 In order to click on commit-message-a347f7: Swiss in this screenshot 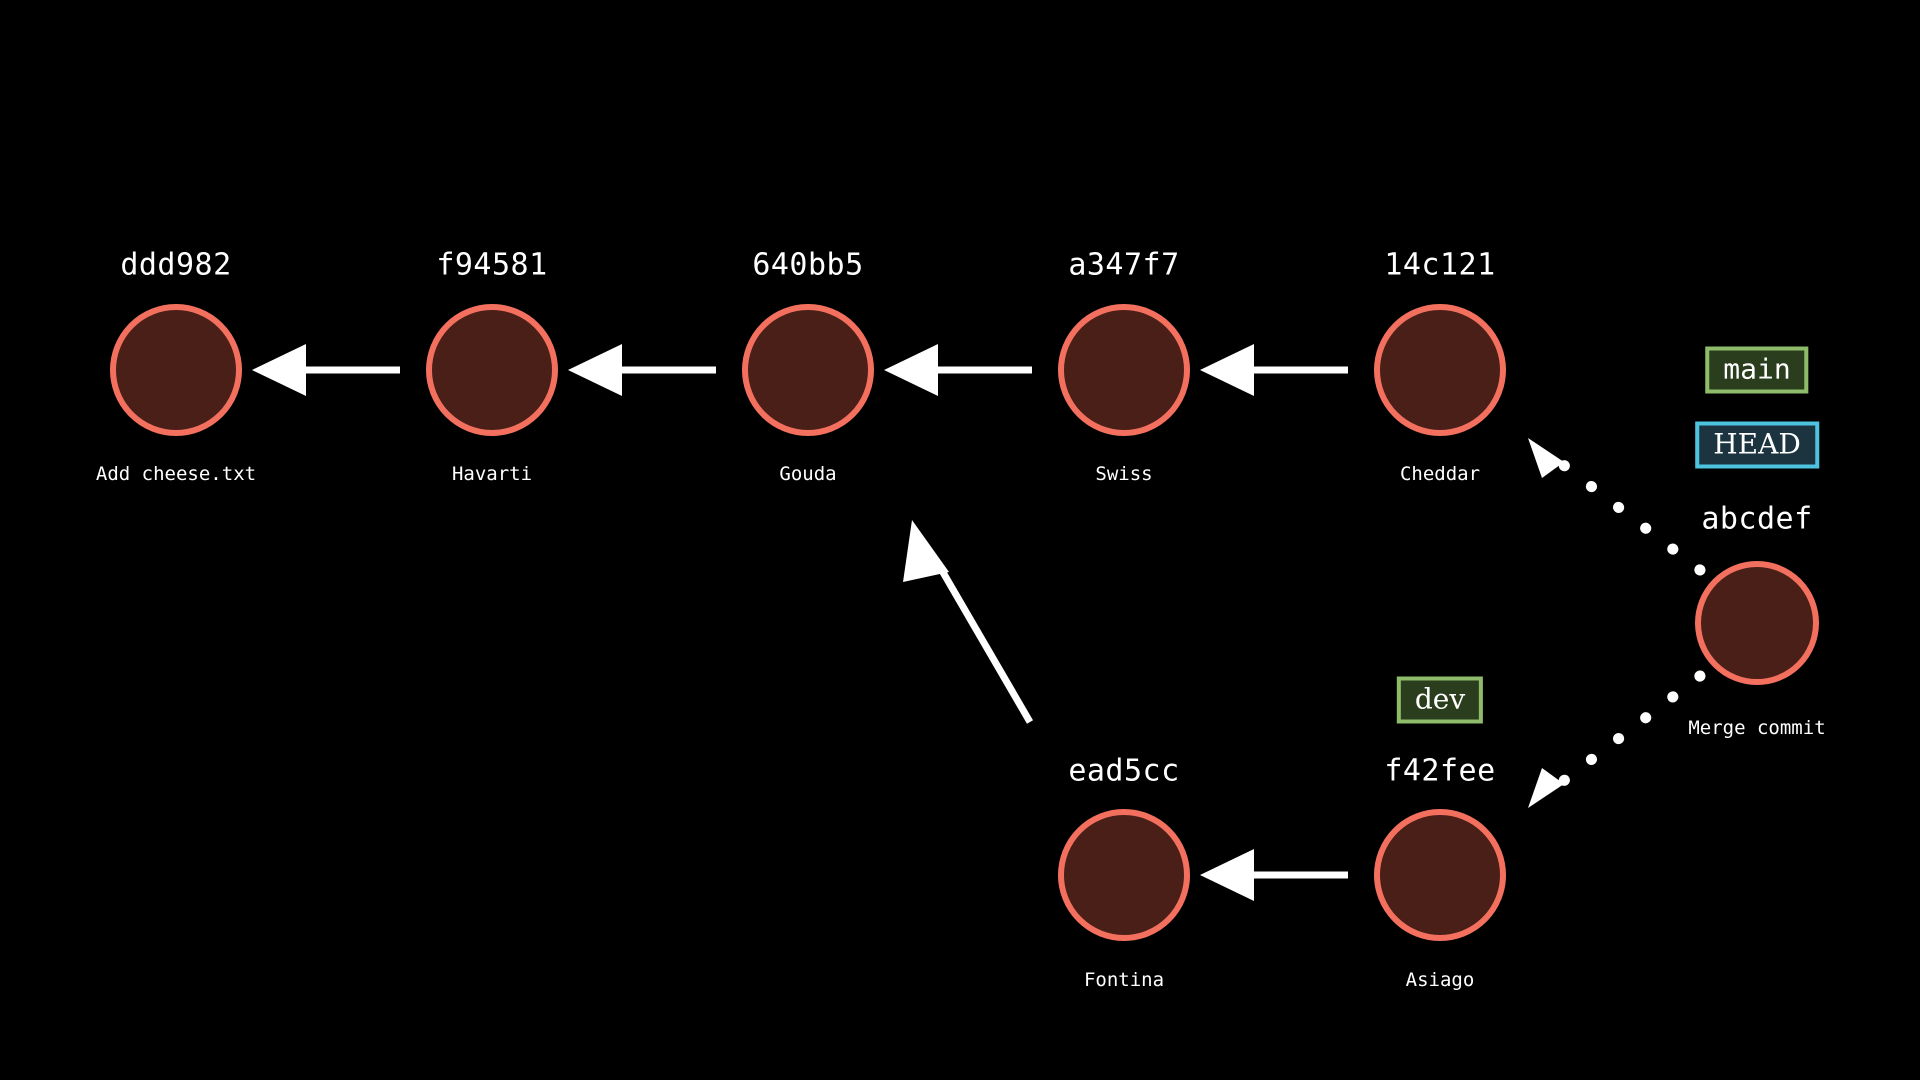, I will do `click(1124, 474)`.